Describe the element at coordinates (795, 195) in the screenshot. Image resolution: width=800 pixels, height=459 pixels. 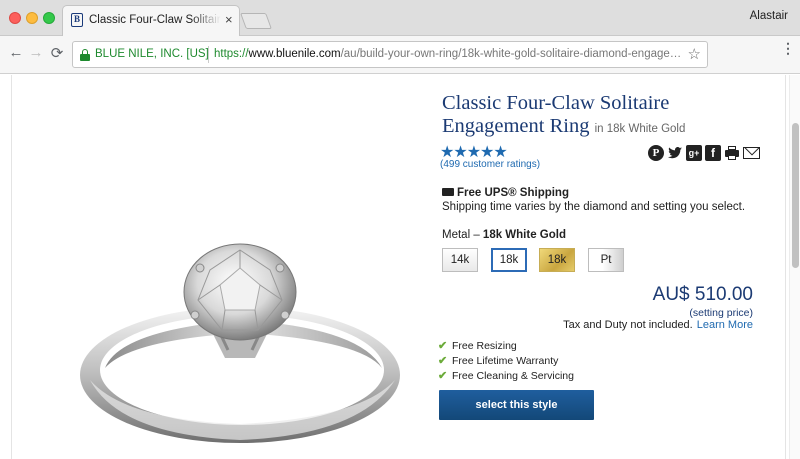
I see `scrollbar-thumb` at that location.